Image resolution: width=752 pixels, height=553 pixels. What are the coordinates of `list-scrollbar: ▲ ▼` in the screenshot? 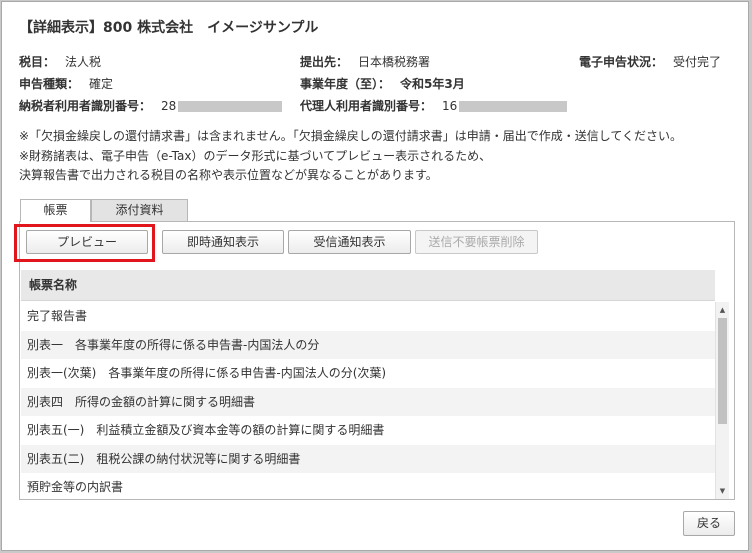 It's located at (722, 400).